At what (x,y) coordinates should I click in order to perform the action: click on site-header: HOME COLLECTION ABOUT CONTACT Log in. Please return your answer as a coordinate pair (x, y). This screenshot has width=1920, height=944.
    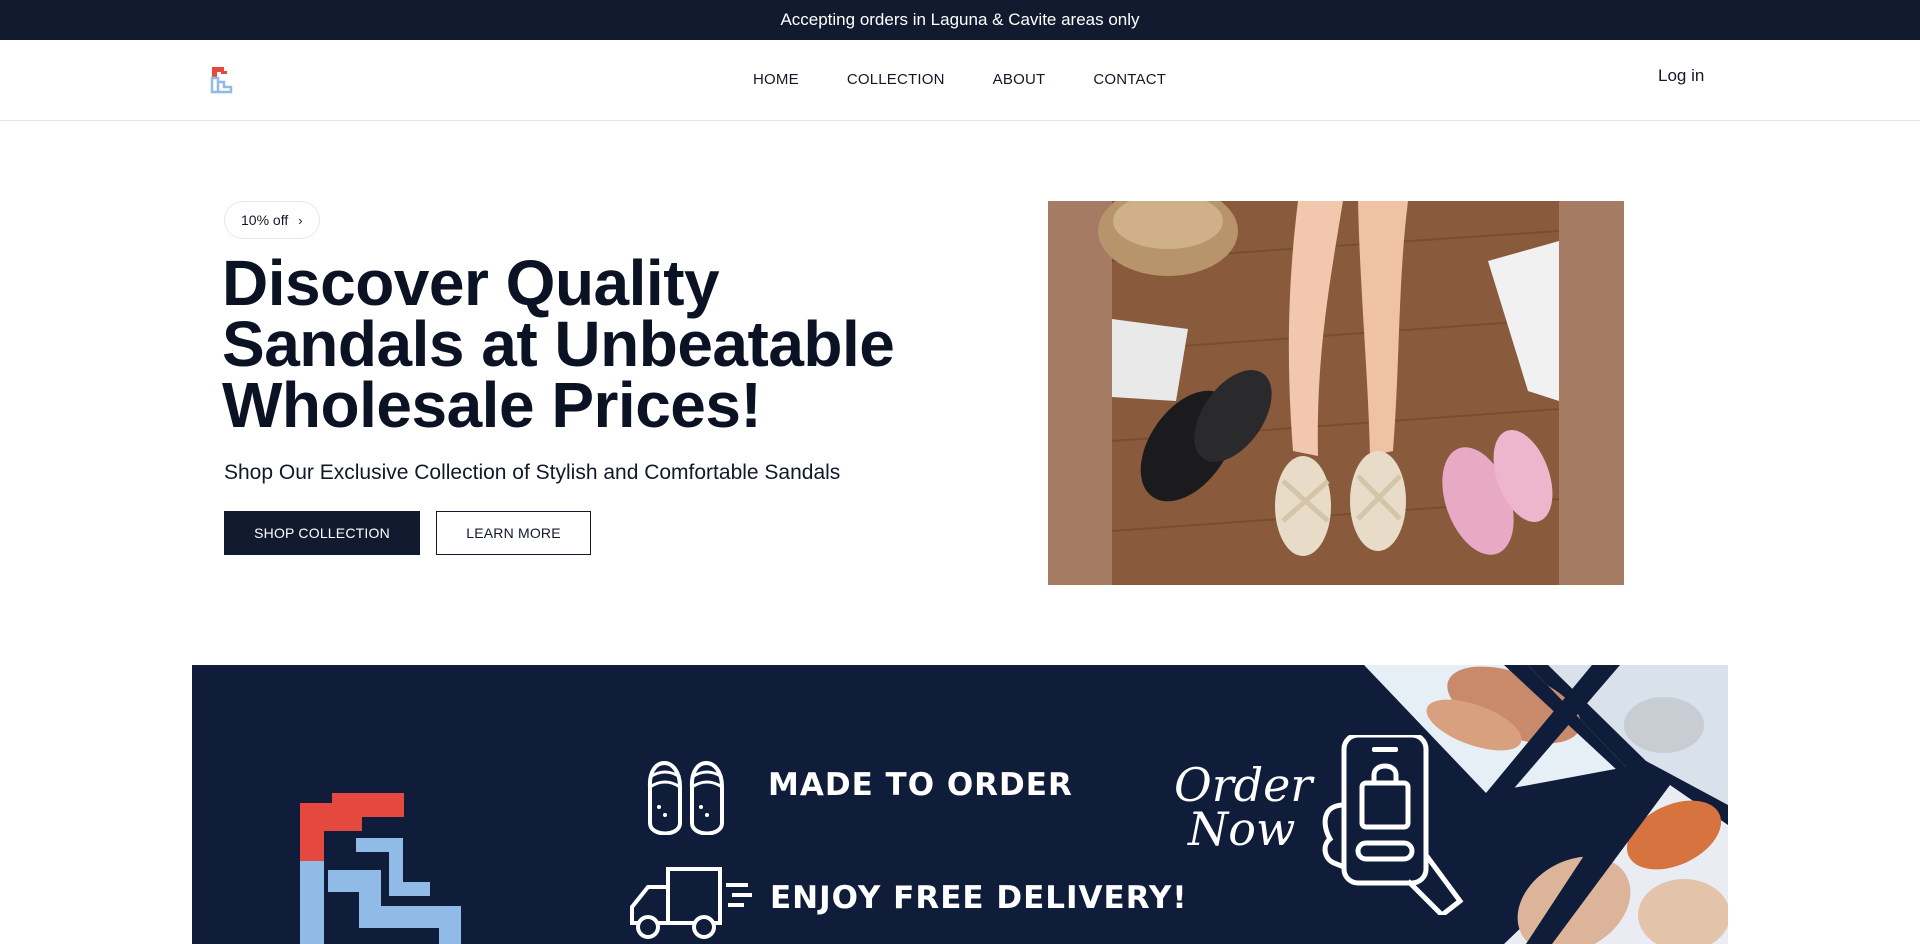
    Looking at the image, I should click on (960, 80).